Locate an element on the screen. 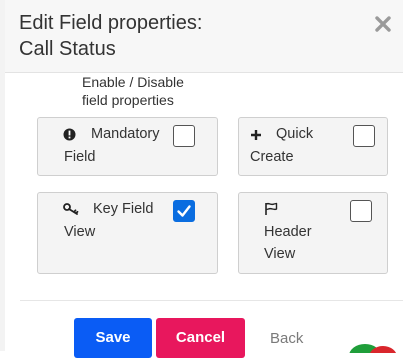 The image size is (403, 358). header-view-label-line1: Header is located at coordinates (288, 232).